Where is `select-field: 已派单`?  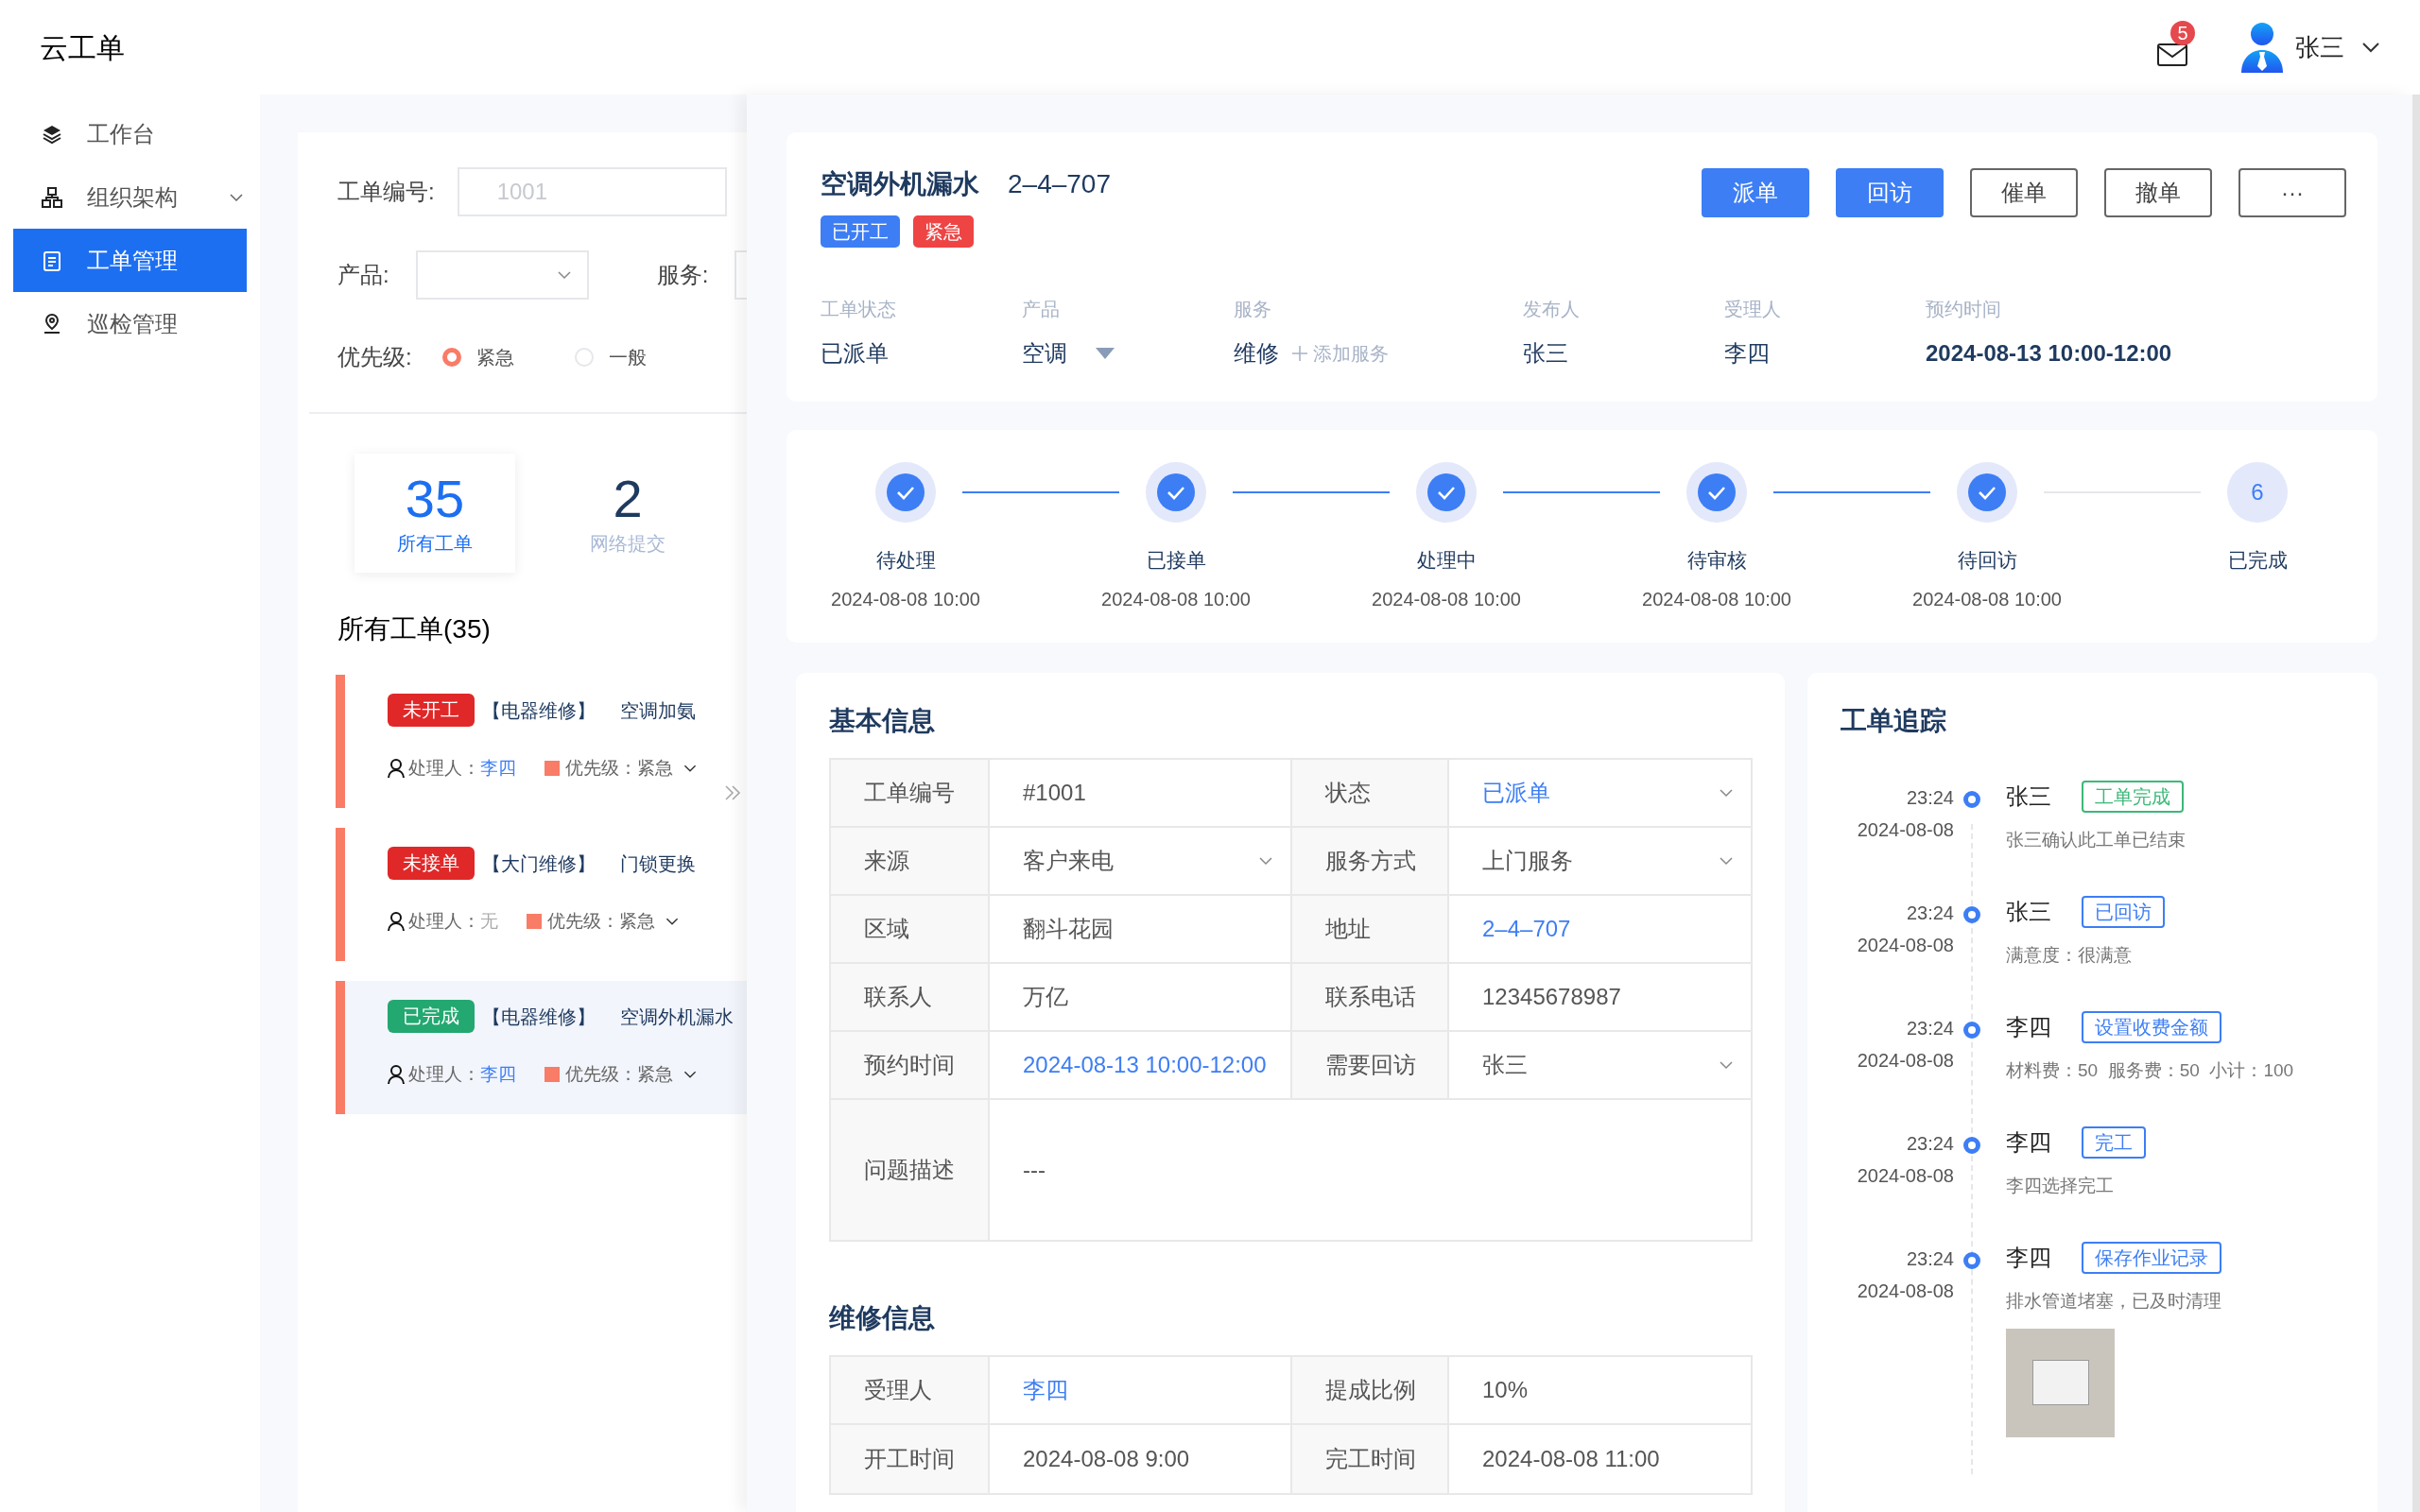
select-field: 已派单 is located at coordinates (1600, 794).